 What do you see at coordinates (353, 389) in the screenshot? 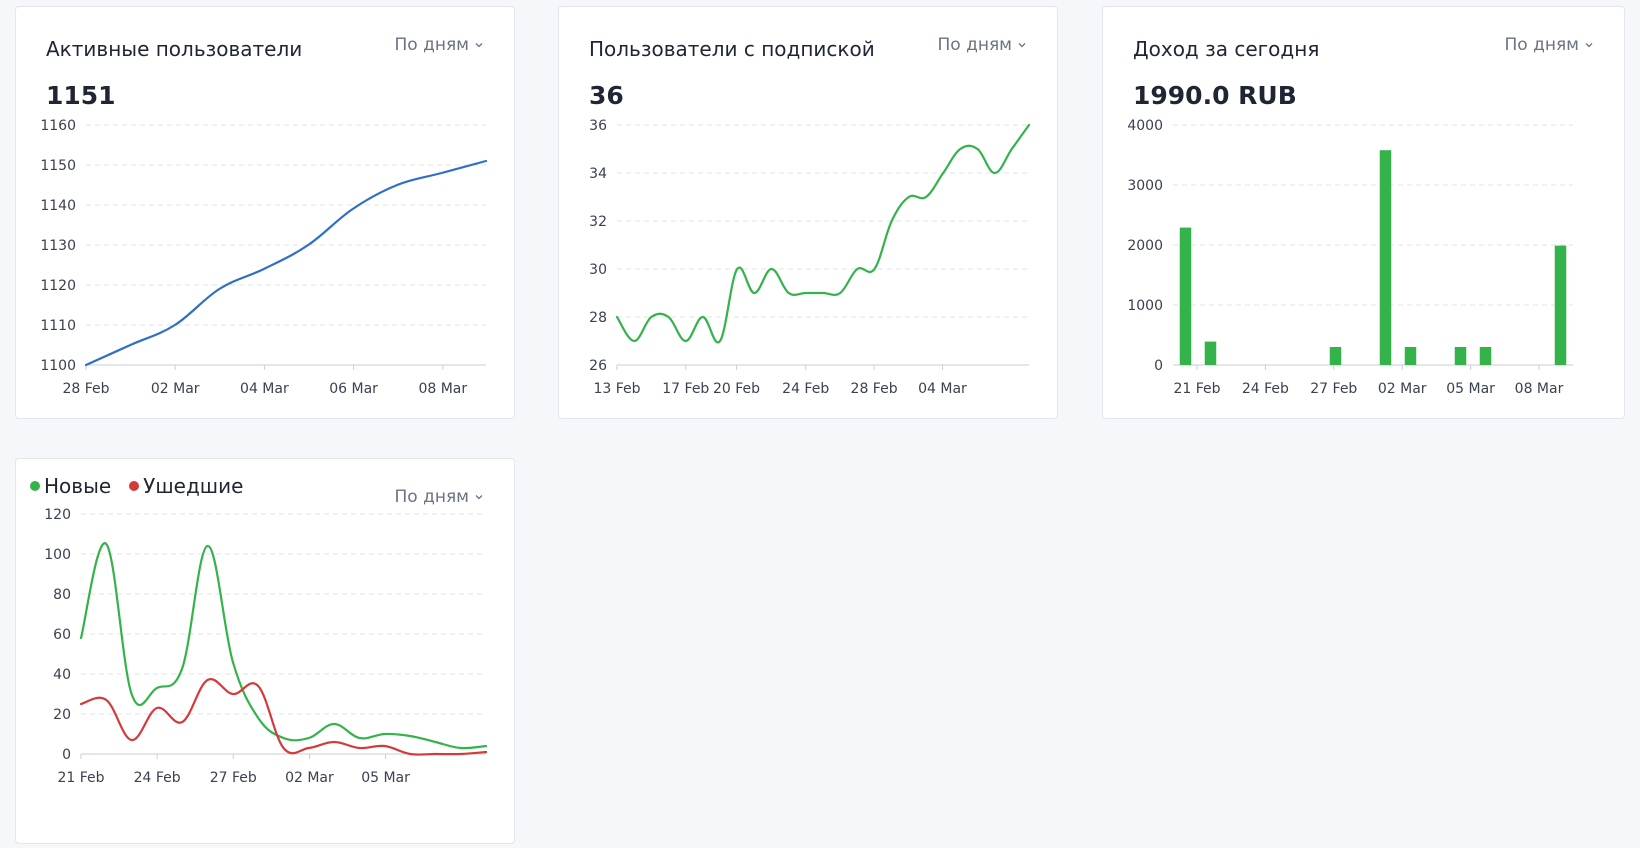
I see `x-tick-label: 06 Mar` at bounding box center [353, 389].